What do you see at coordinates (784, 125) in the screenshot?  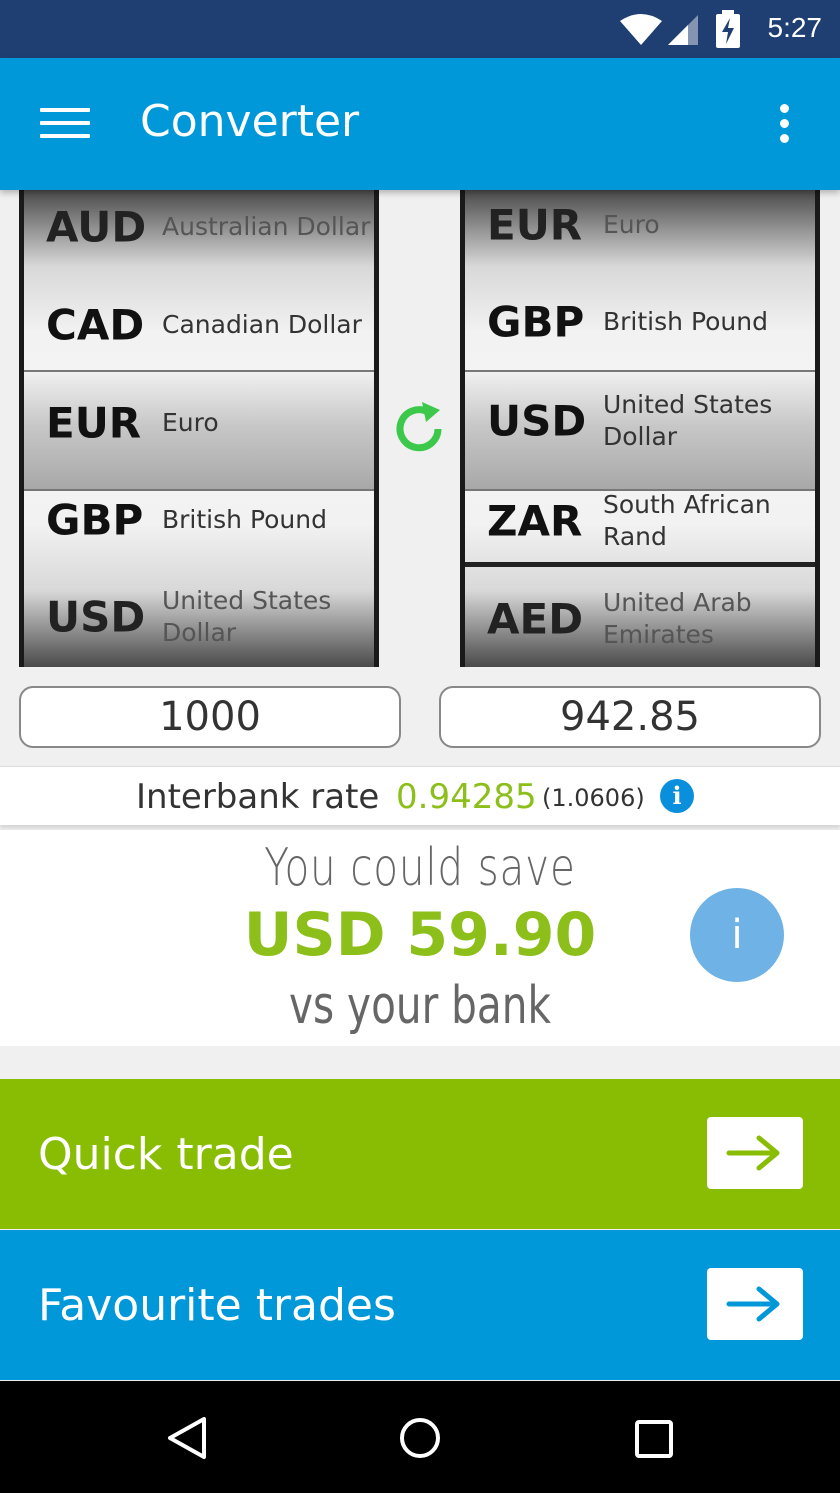 I see `overflow-menu-icon` at bounding box center [784, 125].